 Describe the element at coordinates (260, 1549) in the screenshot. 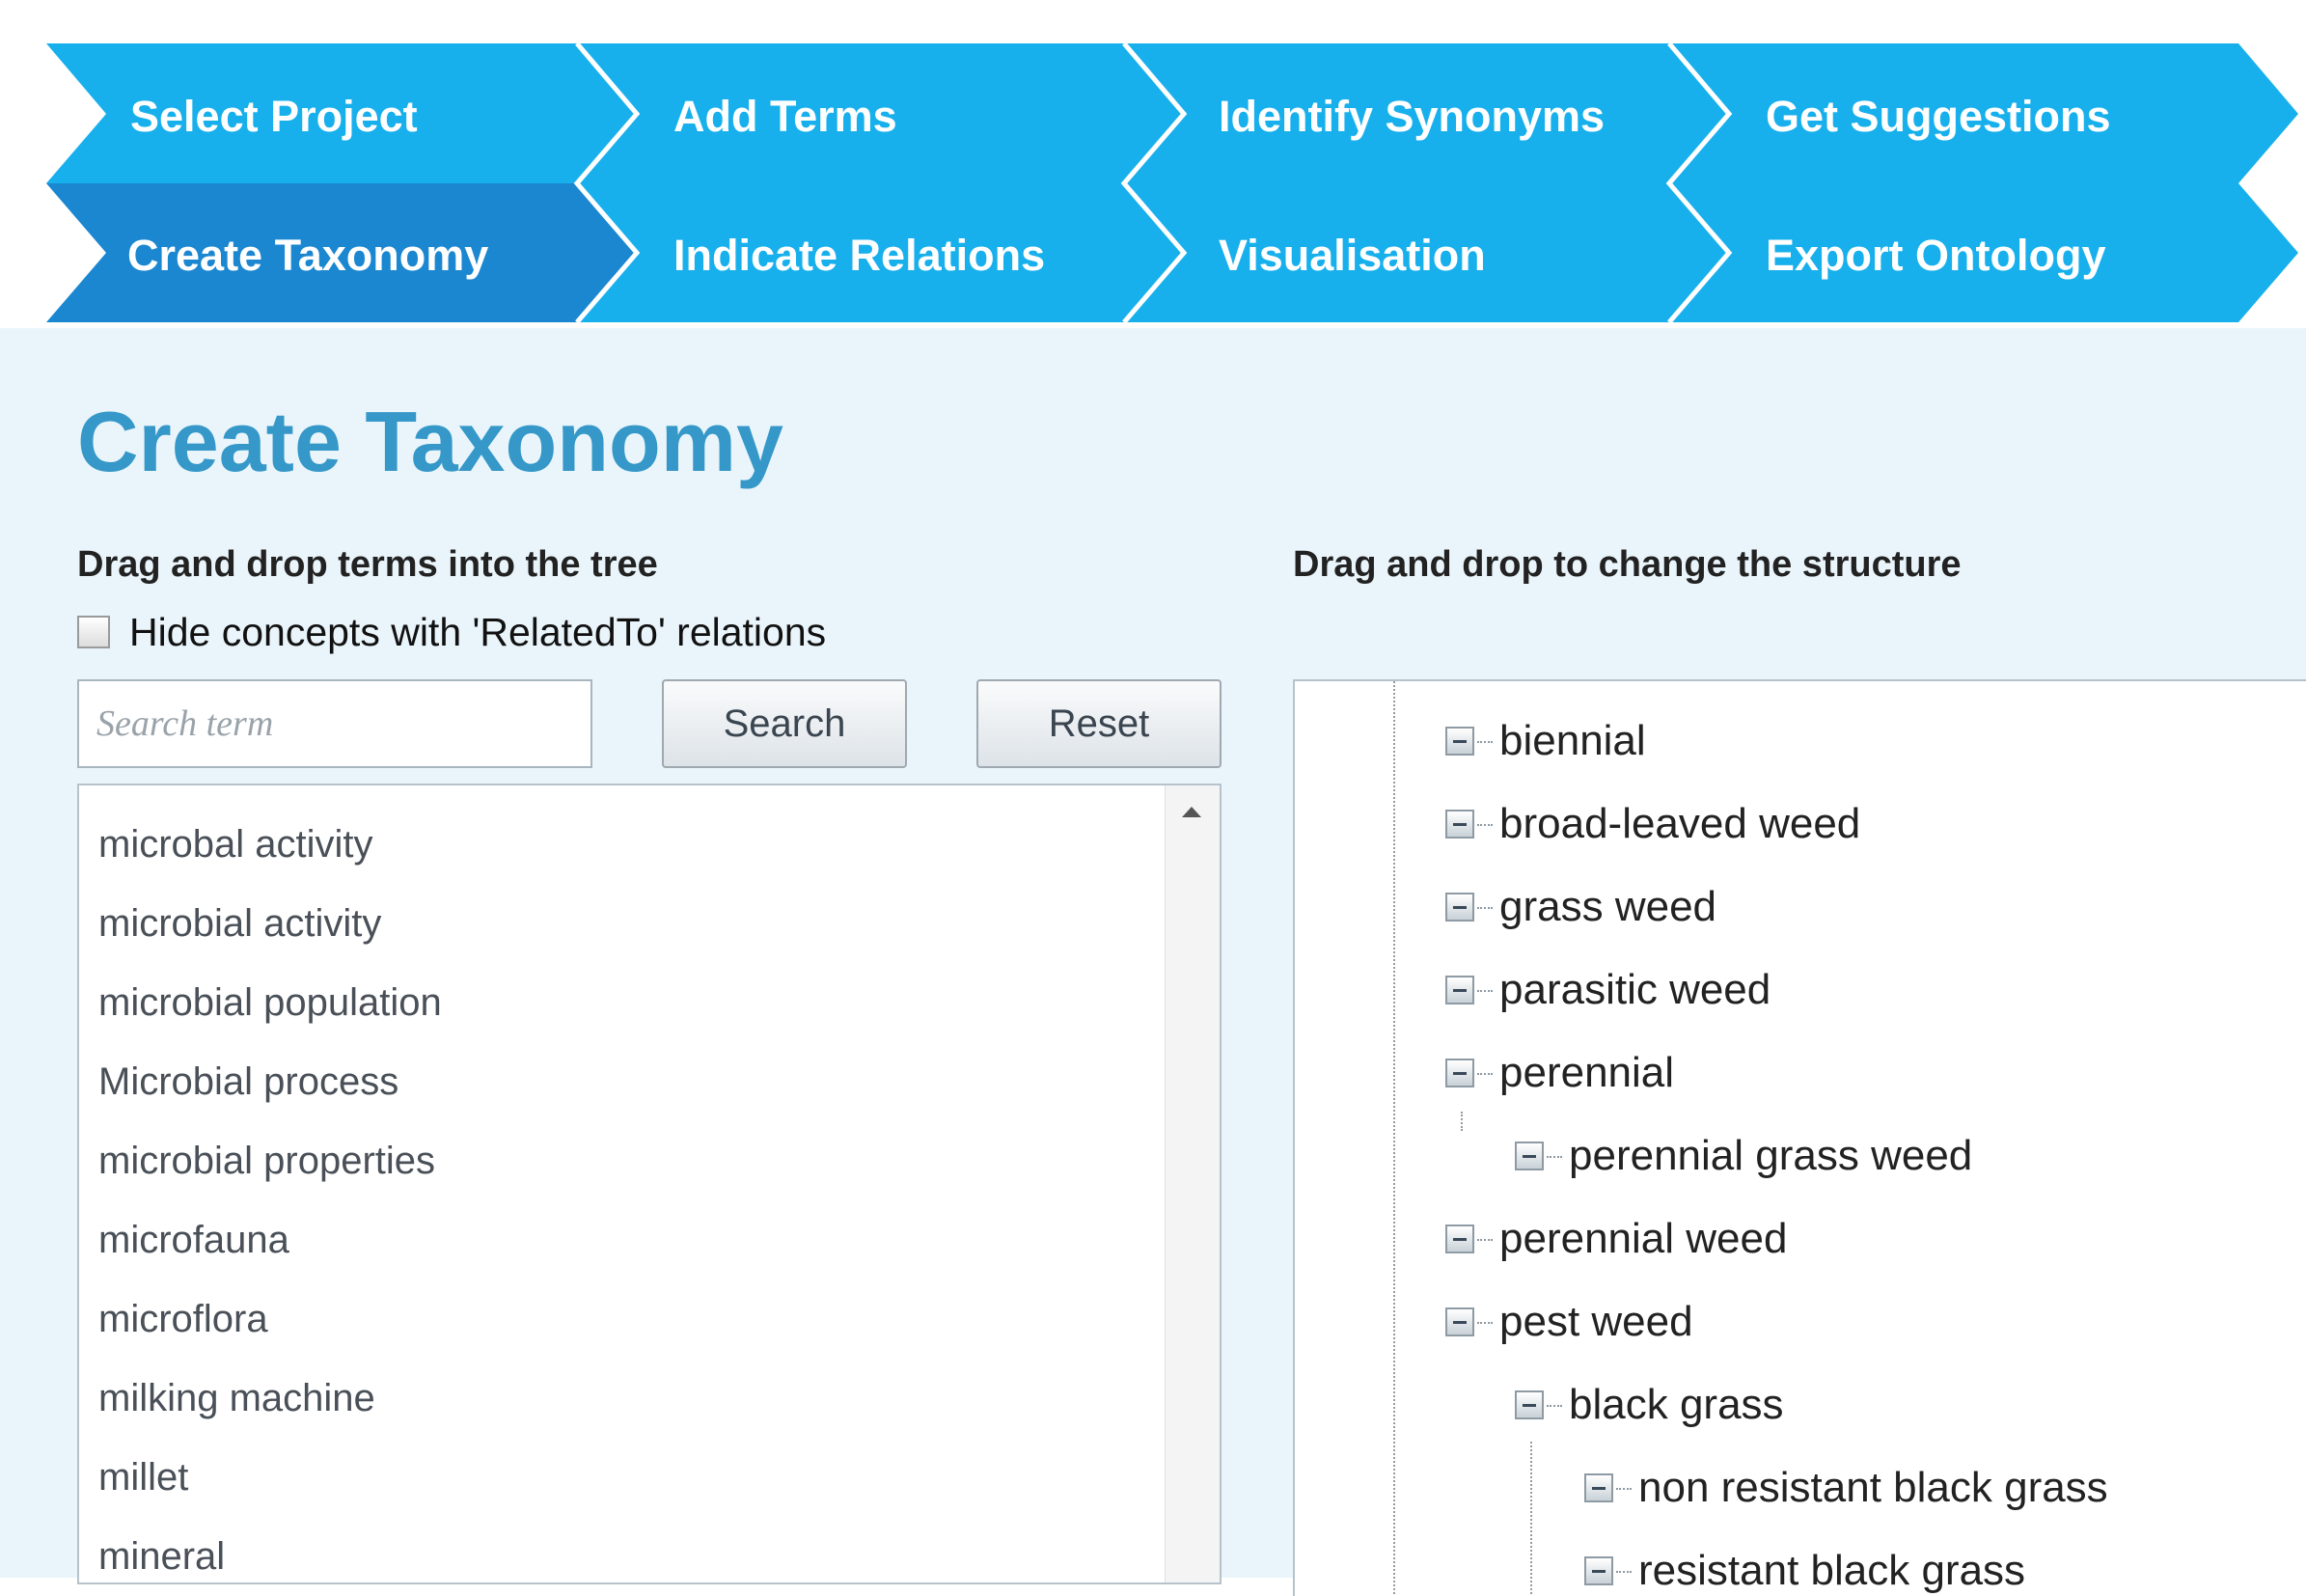

I see `term-item: mineral` at that location.